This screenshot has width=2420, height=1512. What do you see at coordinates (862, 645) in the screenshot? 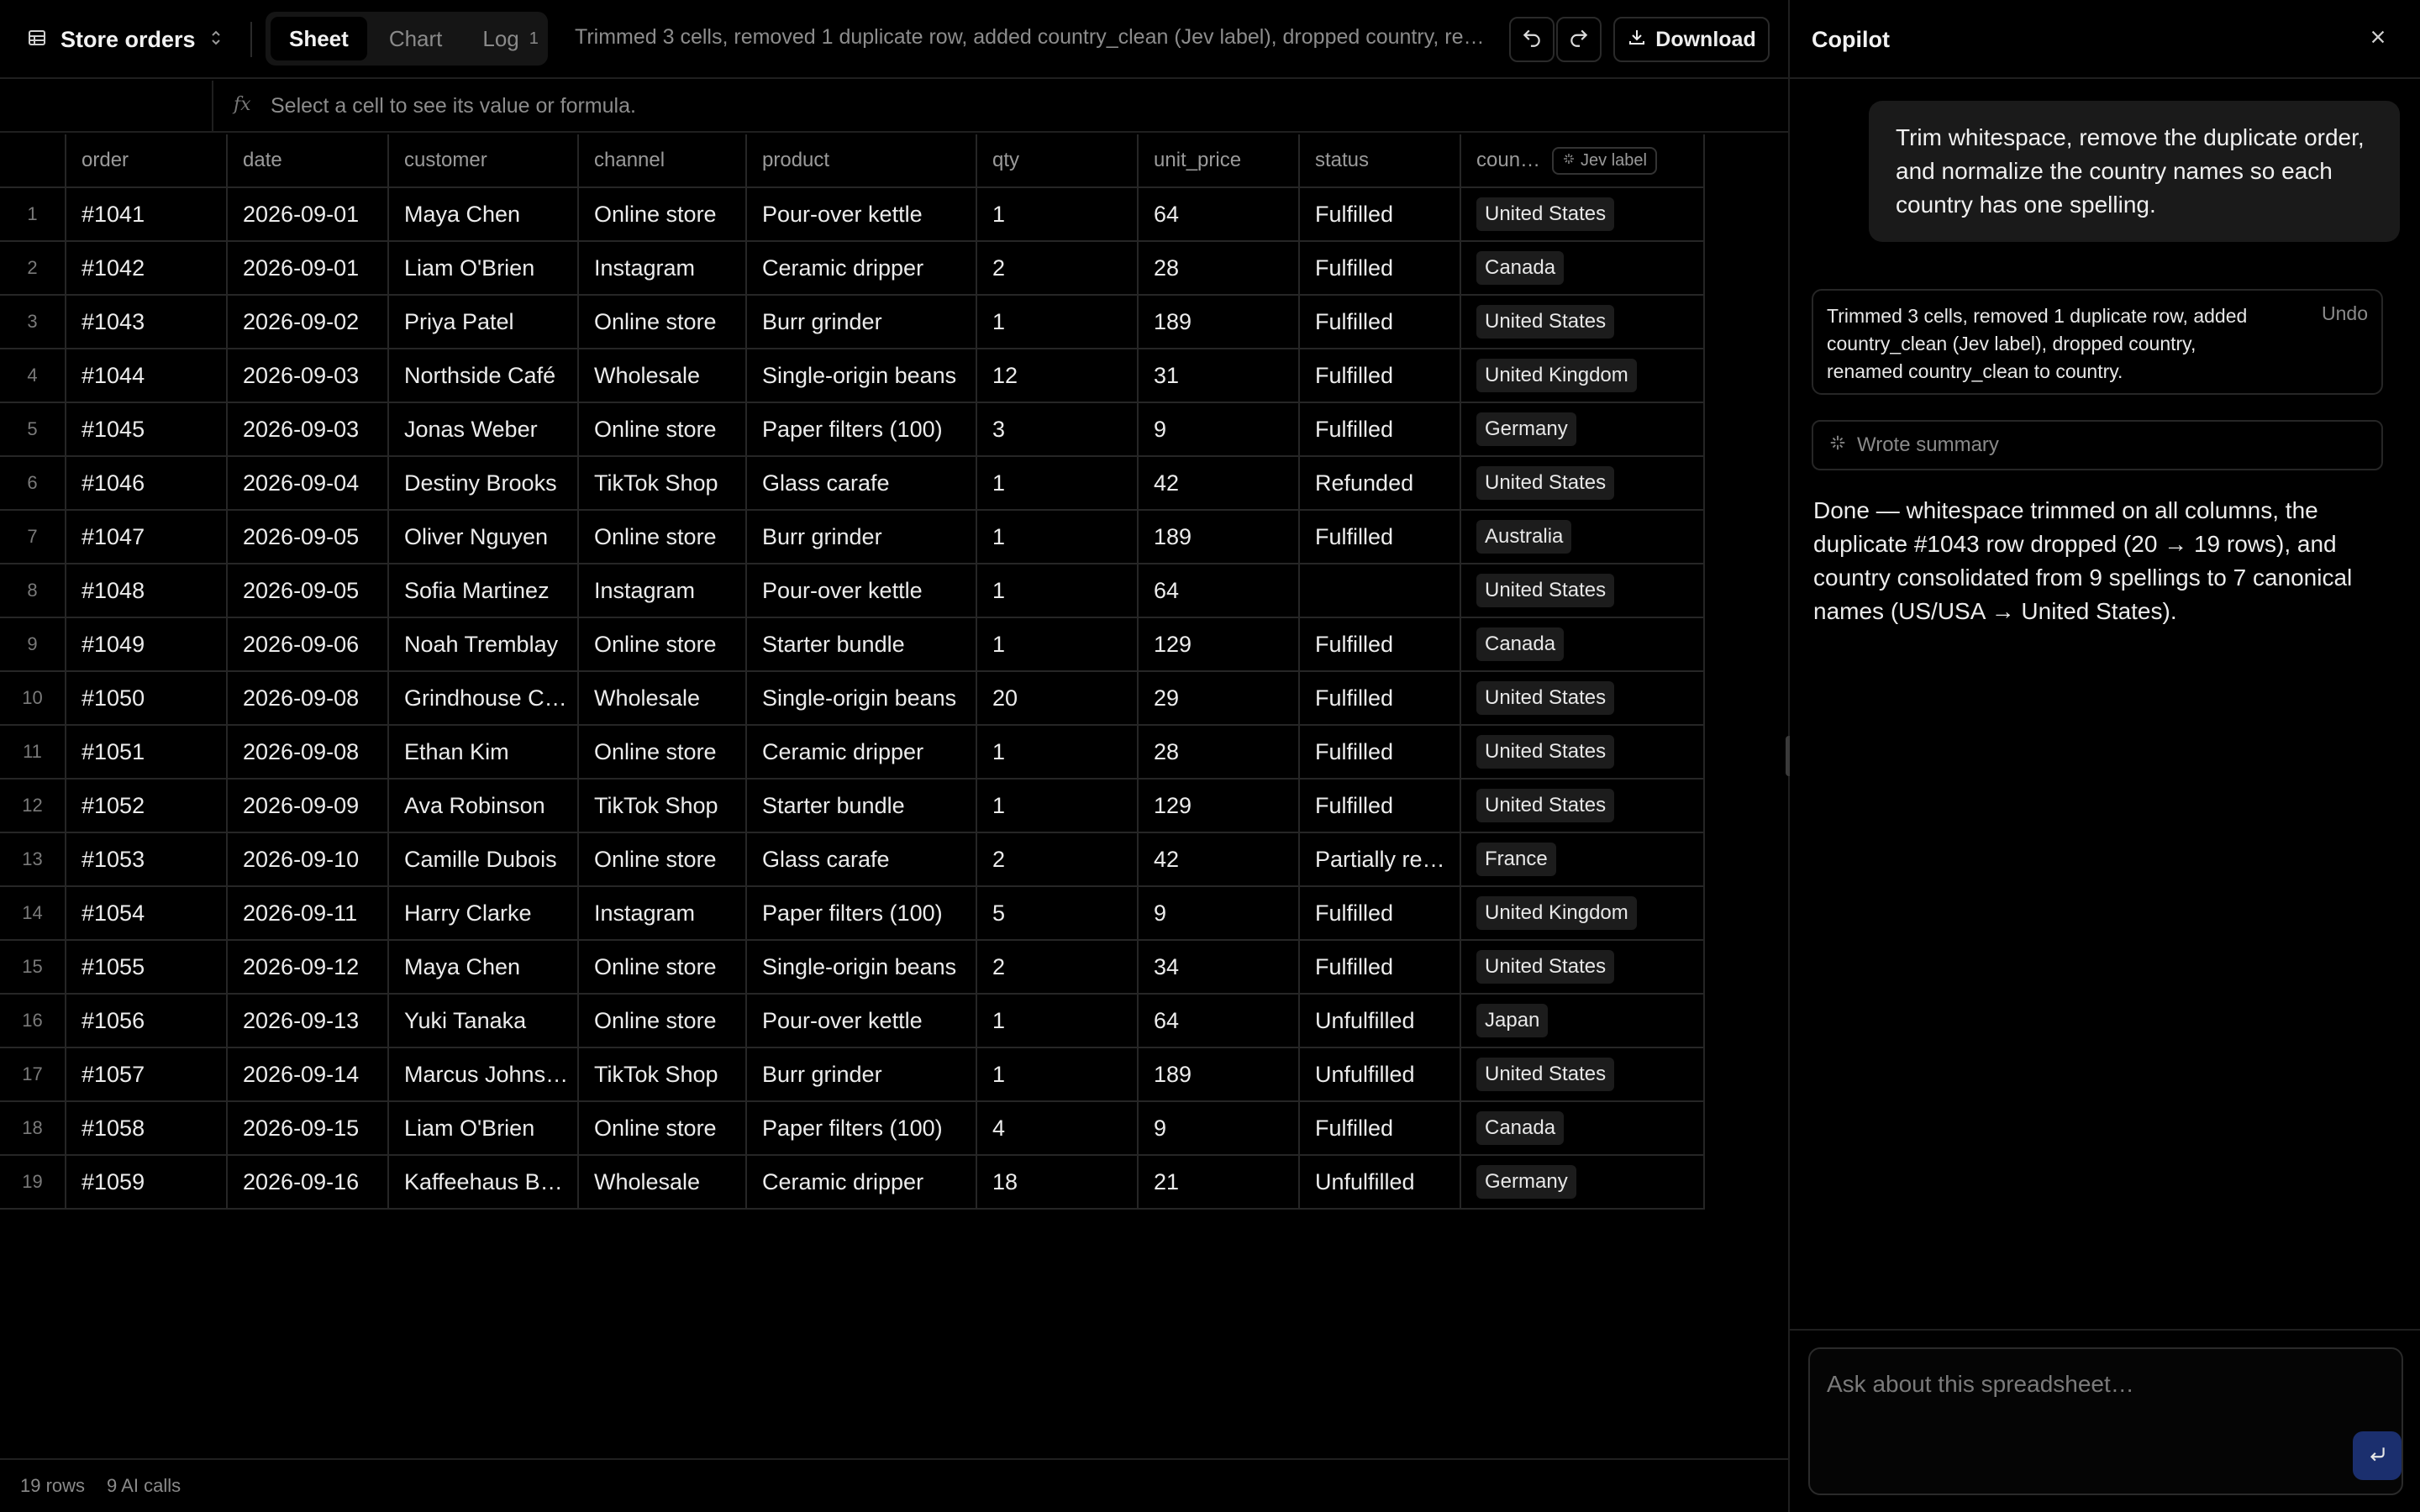
I see `product-cell: Starter bundle` at bounding box center [862, 645].